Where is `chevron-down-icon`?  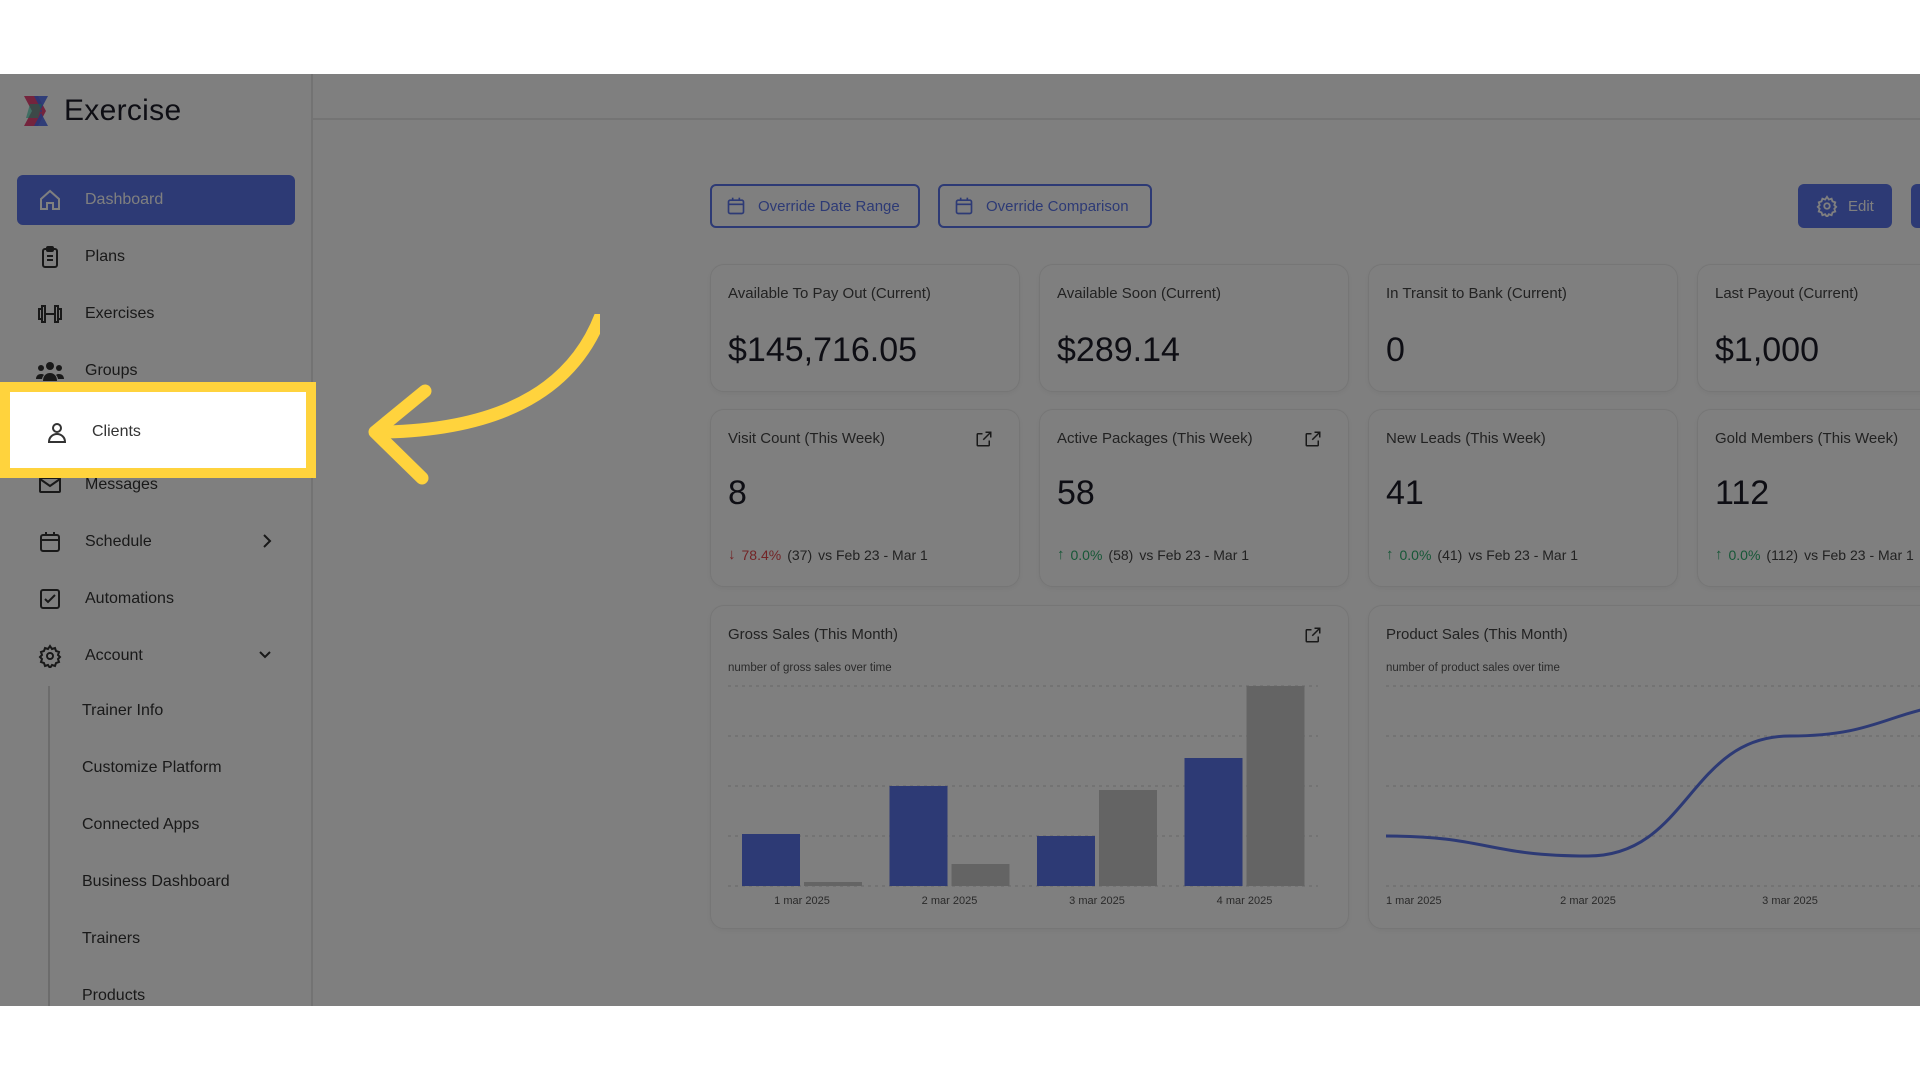
chevron-down-icon is located at coordinates (265, 655).